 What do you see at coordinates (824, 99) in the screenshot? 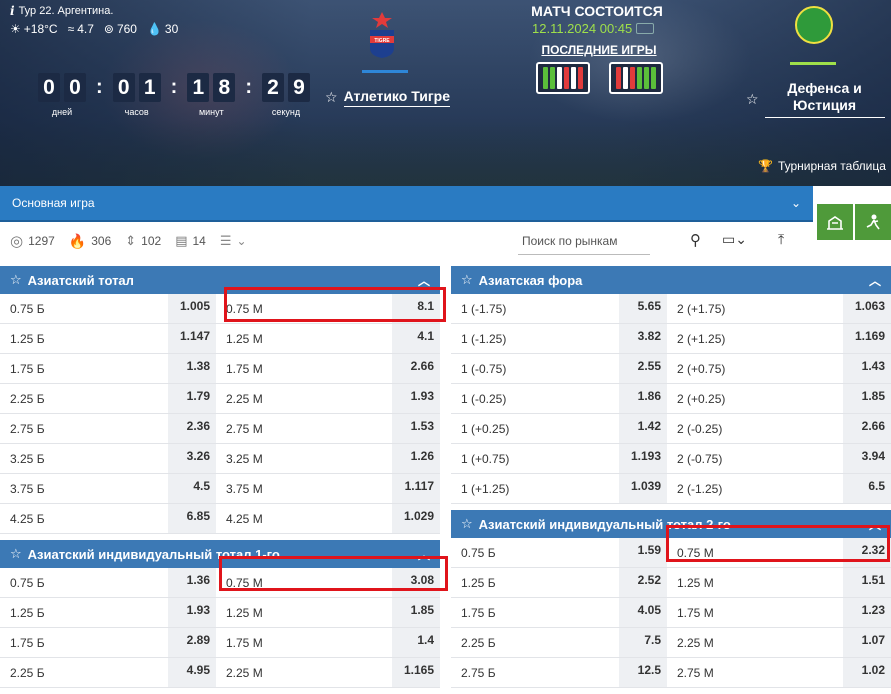
I see `team2-name: Дефенса и Юстиция` at bounding box center [824, 99].